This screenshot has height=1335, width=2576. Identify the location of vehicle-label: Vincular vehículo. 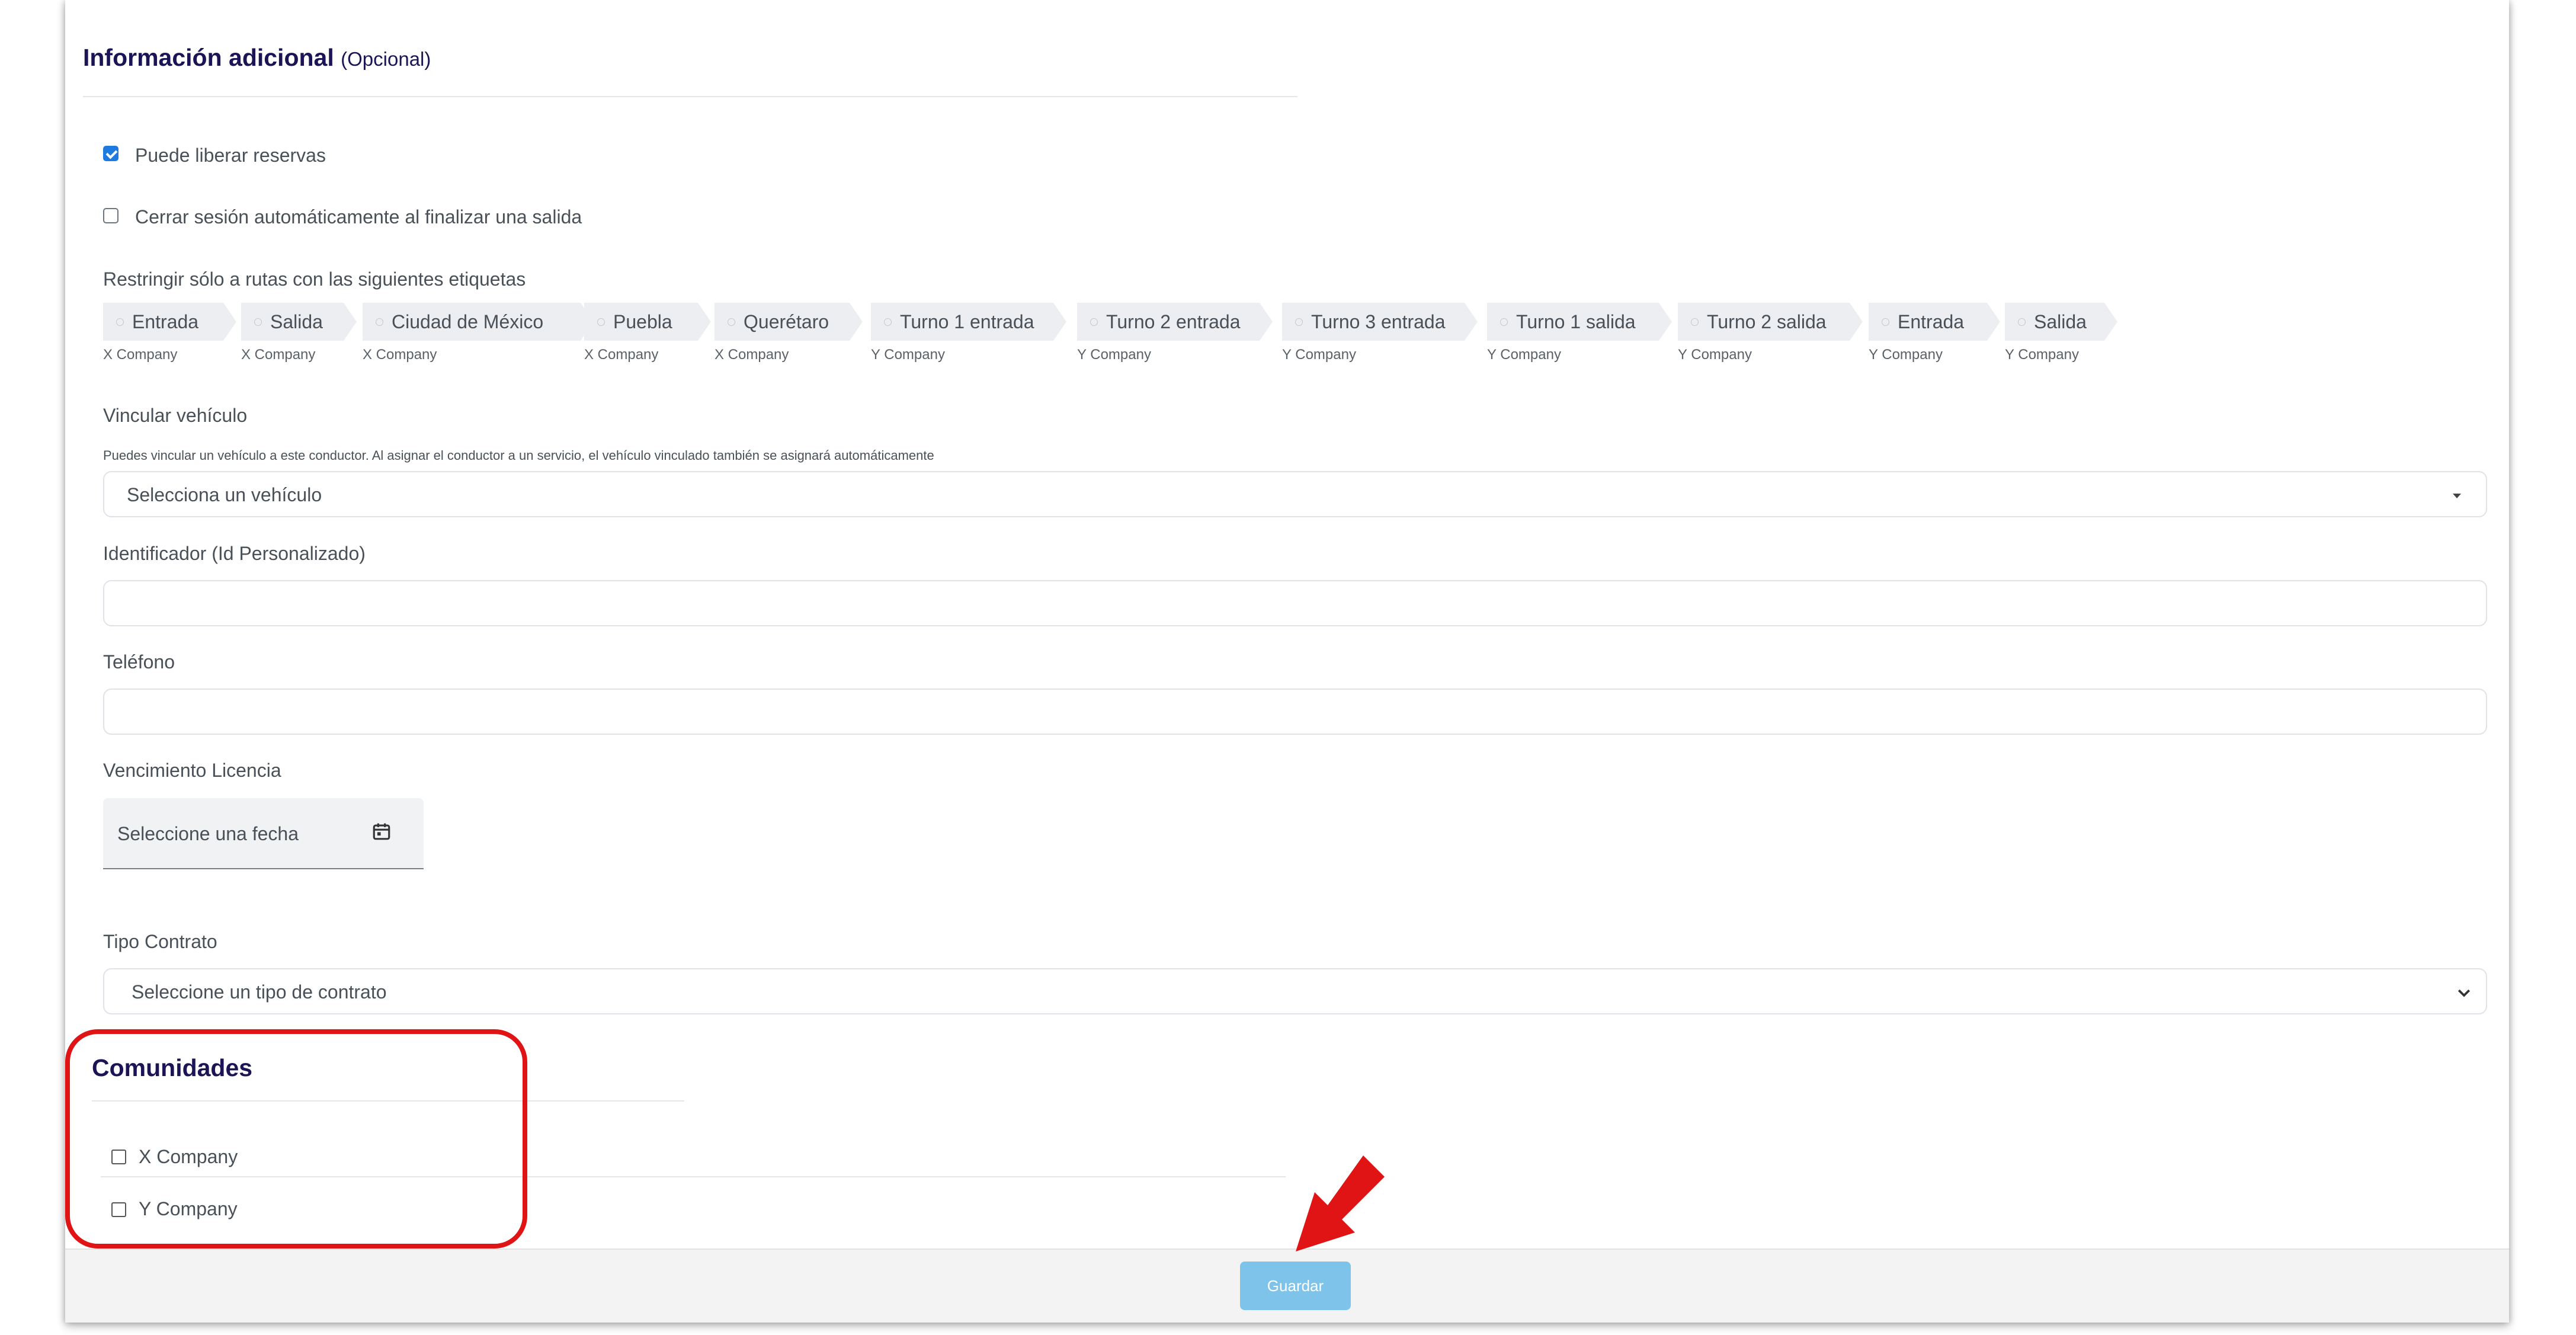
(175, 415).